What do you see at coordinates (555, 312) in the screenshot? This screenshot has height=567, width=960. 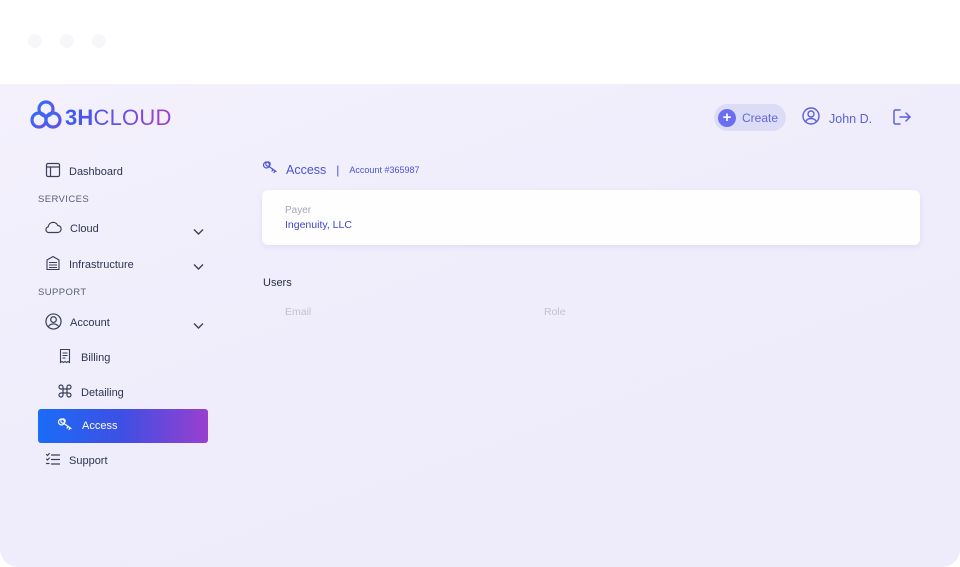 I see `column-header-role: Role` at bounding box center [555, 312].